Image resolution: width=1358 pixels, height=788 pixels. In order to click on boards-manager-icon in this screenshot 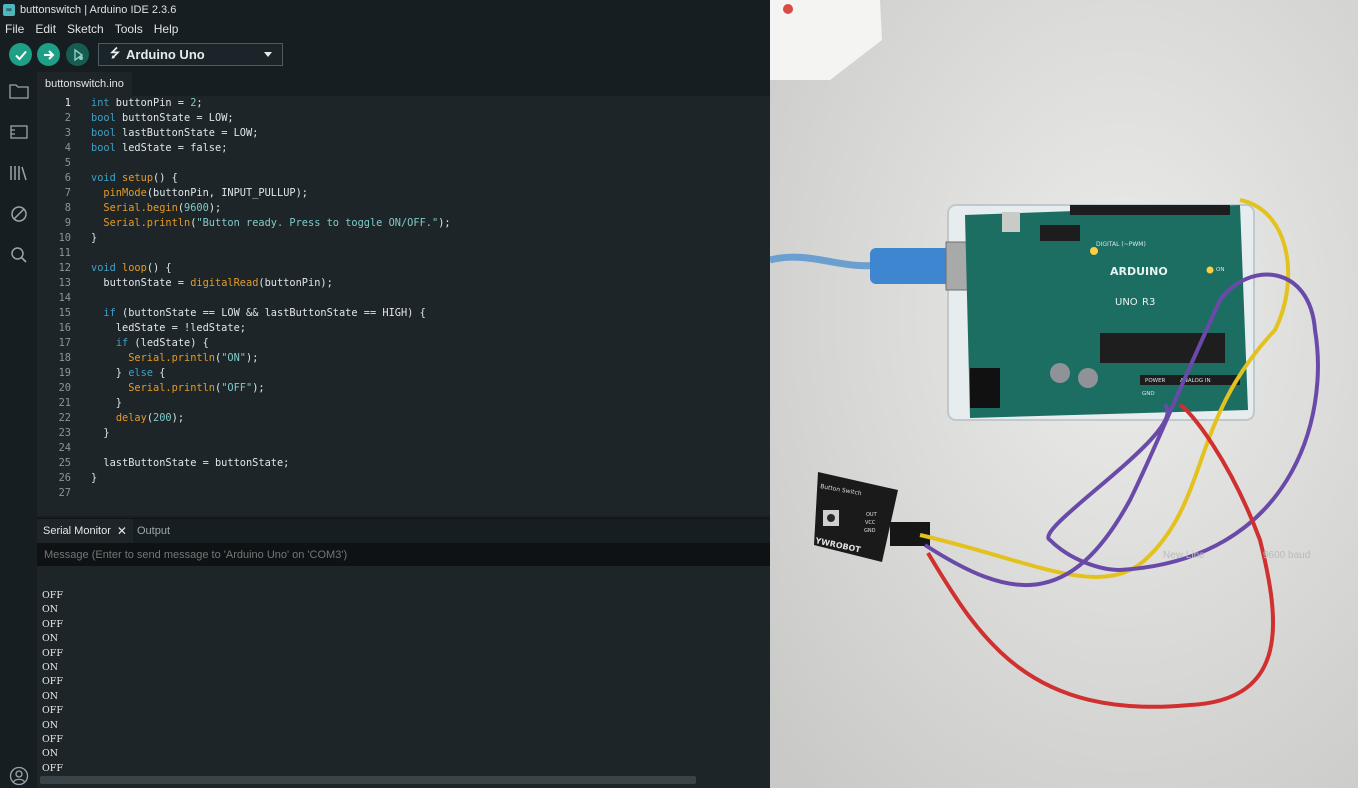, I will do `click(18, 131)`.